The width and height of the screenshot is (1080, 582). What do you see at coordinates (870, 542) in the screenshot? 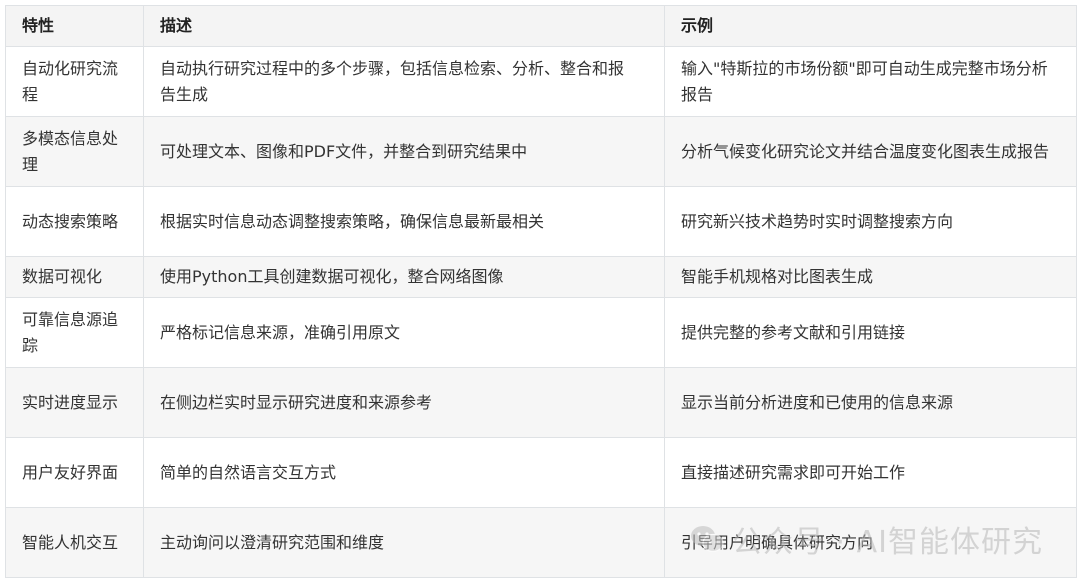
I see `example-cell: 引导用户明确具体研究方向` at bounding box center [870, 542].